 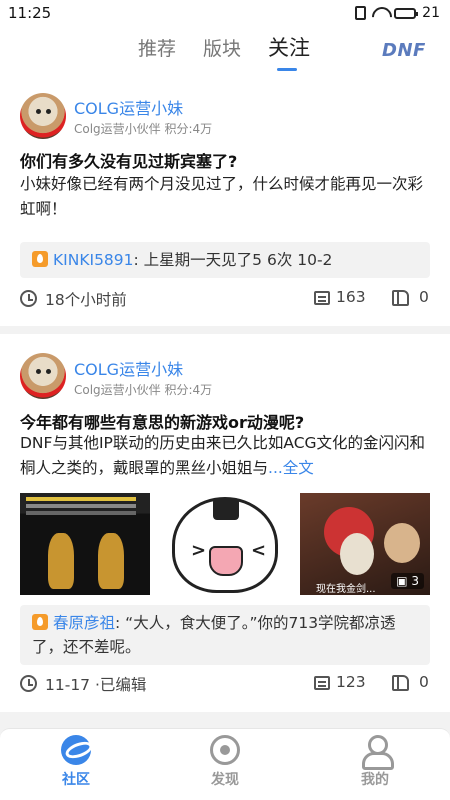 What do you see at coordinates (225, 780) in the screenshot?
I see `nav-discover-label: 发现` at bounding box center [225, 780].